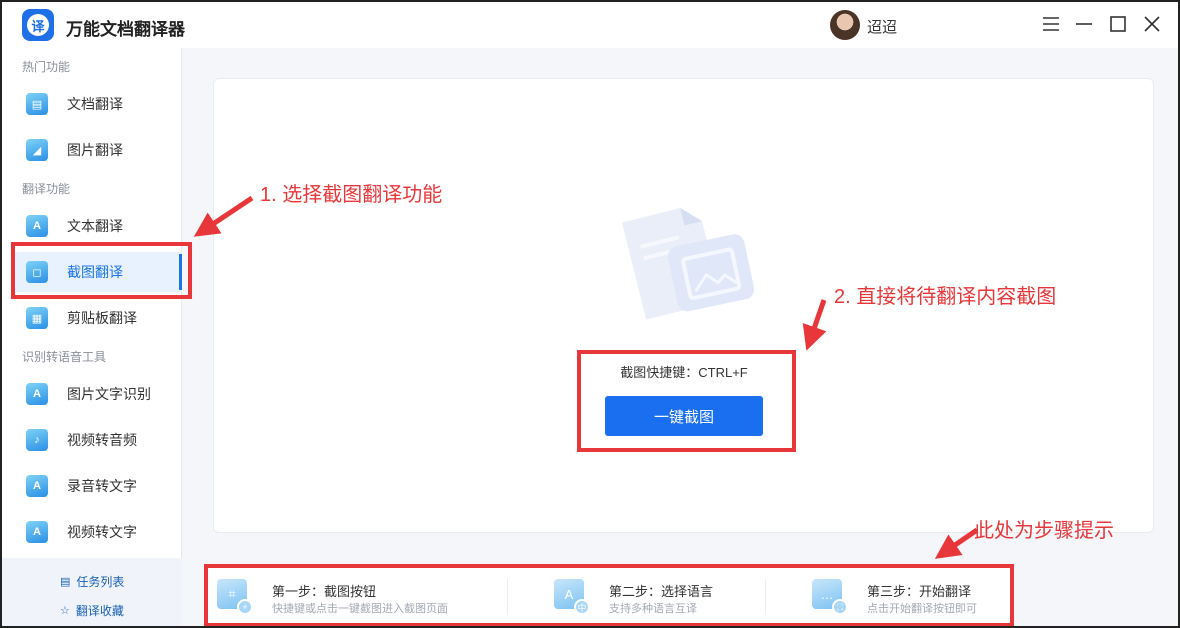 Image resolution: width=1180 pixels, height=628 pixels. What do you see at coordinates (945, 297) in the screenshot?
I see `annotation-step2-text: 2. 直接将待翻译内容截图` at bounding box center [945, 297].